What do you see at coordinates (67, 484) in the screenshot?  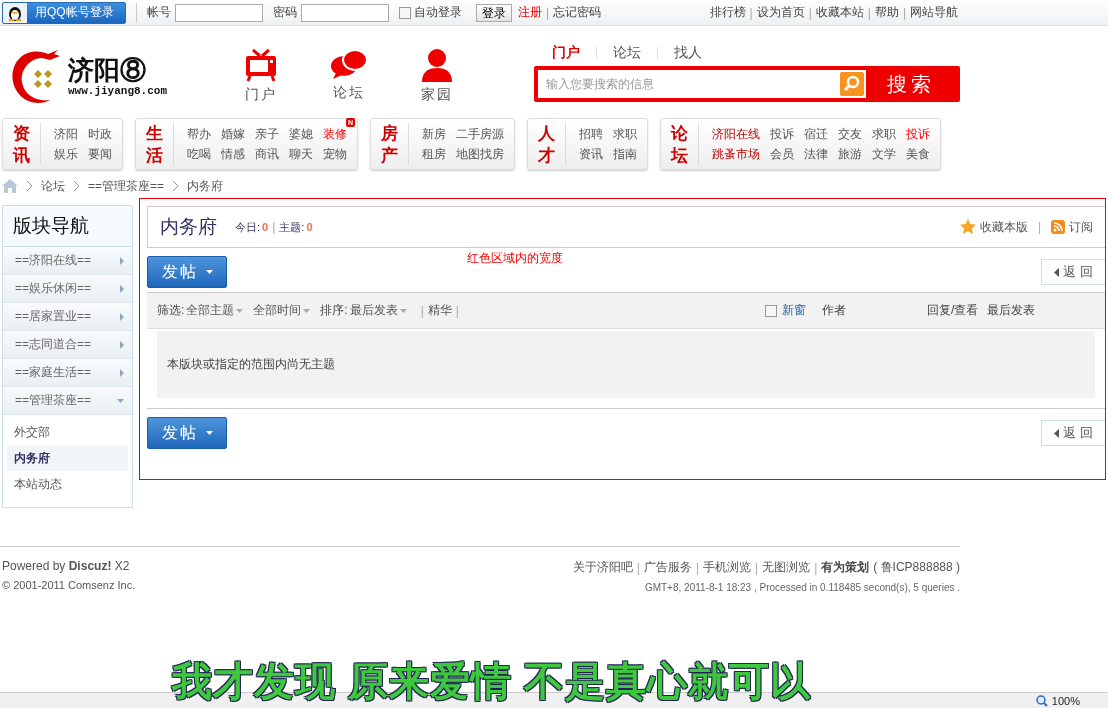 I see `sidebar-item: 本站动态` at bounding box center [67, 484].